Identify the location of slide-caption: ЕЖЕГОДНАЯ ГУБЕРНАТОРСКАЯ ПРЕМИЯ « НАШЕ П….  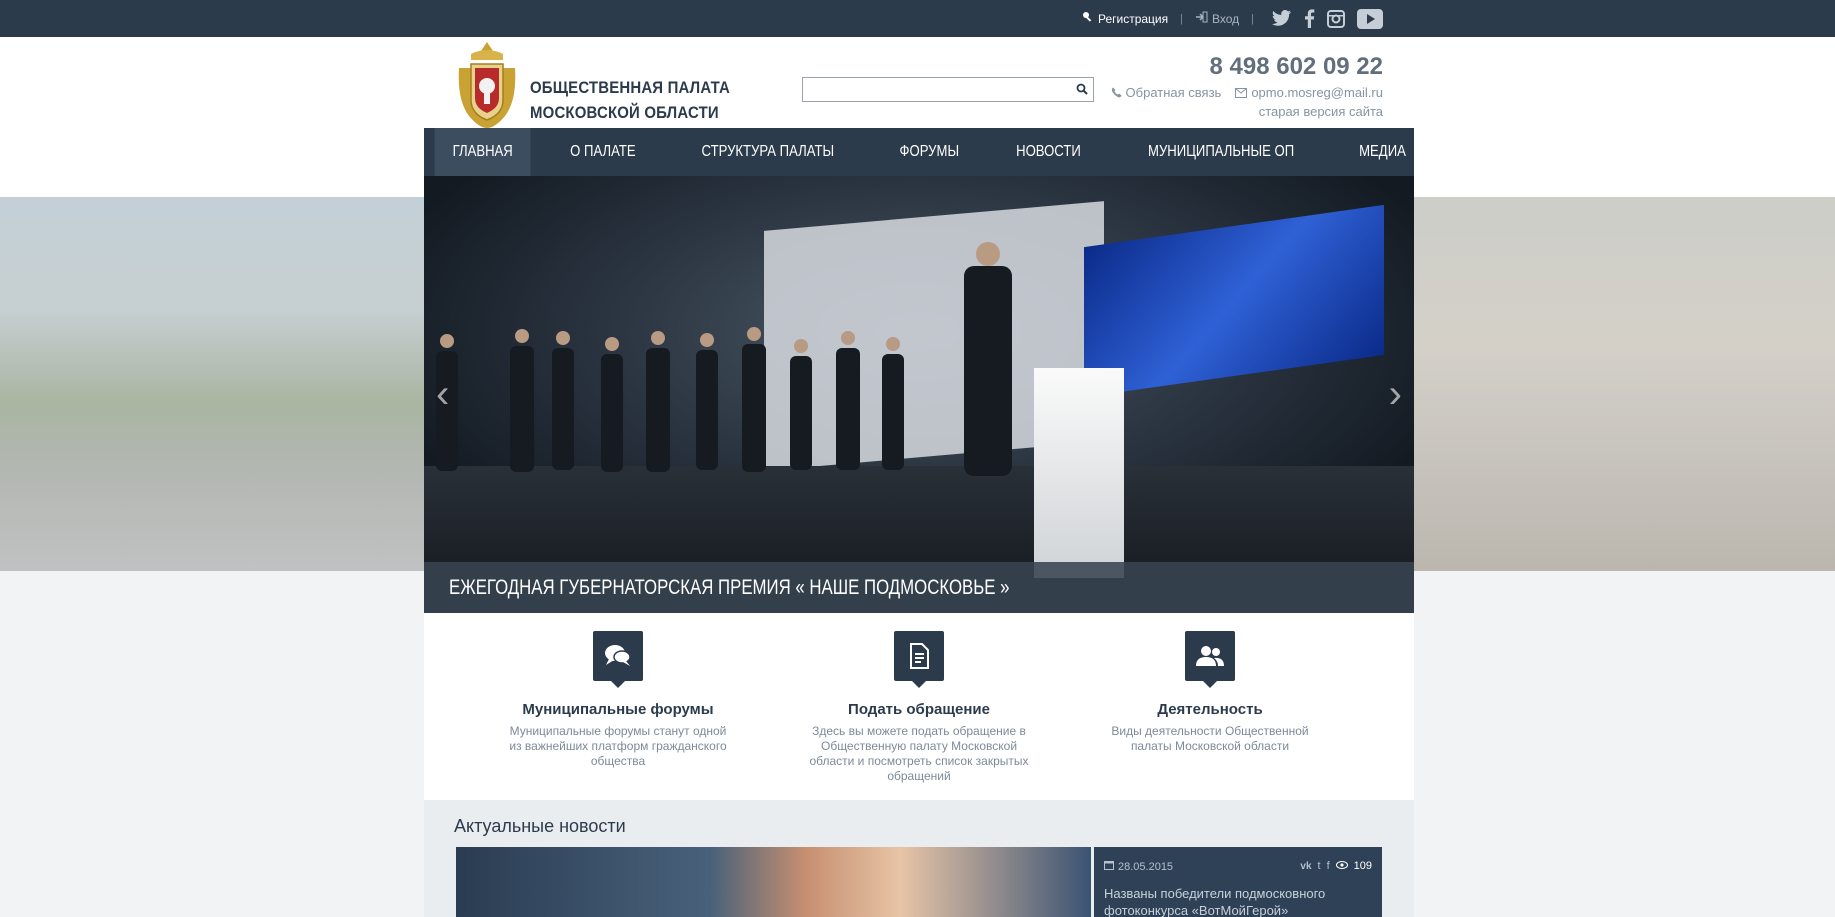
(919, 587).